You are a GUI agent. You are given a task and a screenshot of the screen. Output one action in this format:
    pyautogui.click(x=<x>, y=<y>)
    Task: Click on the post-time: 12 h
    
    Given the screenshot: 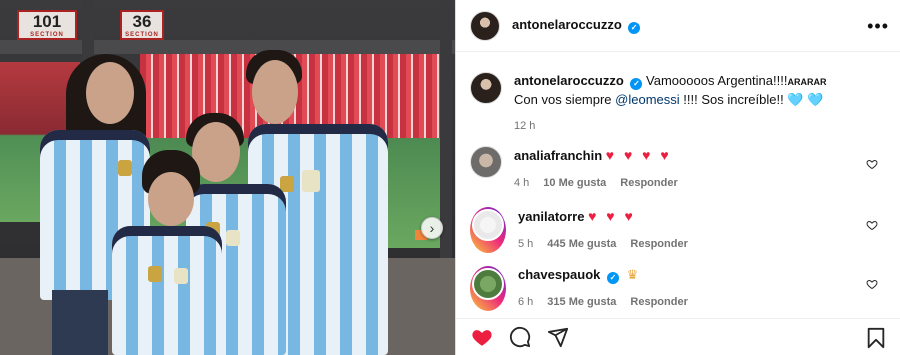 What is the action you would take?
    pyautogui.click(x=525, y=126)
    